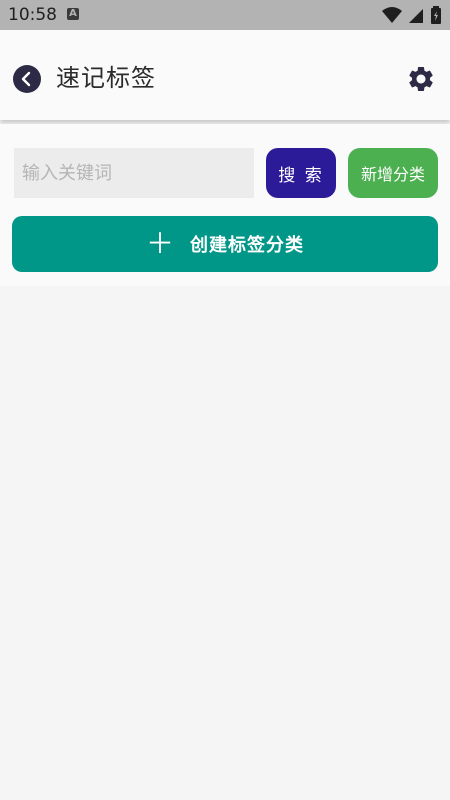  I want to click on settings-button, so click(421, 79).